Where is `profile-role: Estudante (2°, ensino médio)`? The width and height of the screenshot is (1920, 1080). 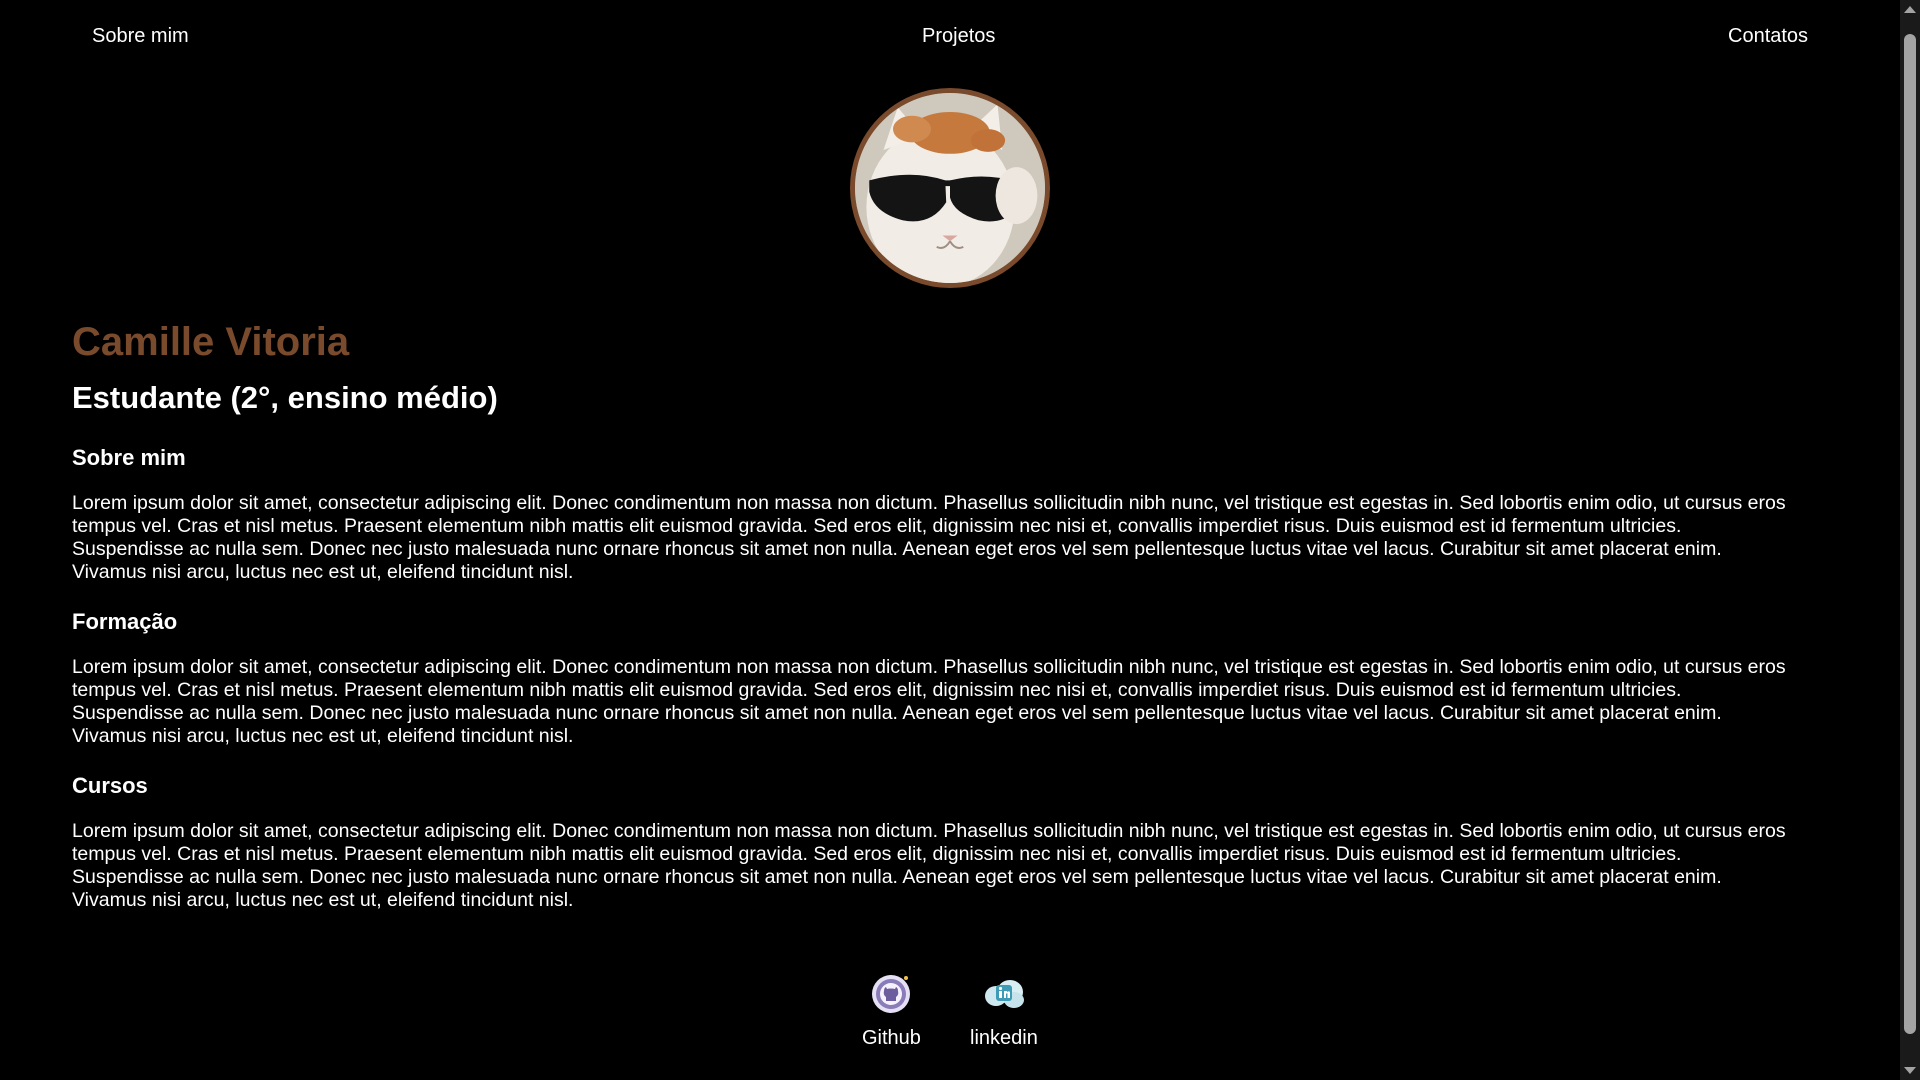
profile-role: Estudante (2°, ensino médio) is located at coordinates (285, 397).